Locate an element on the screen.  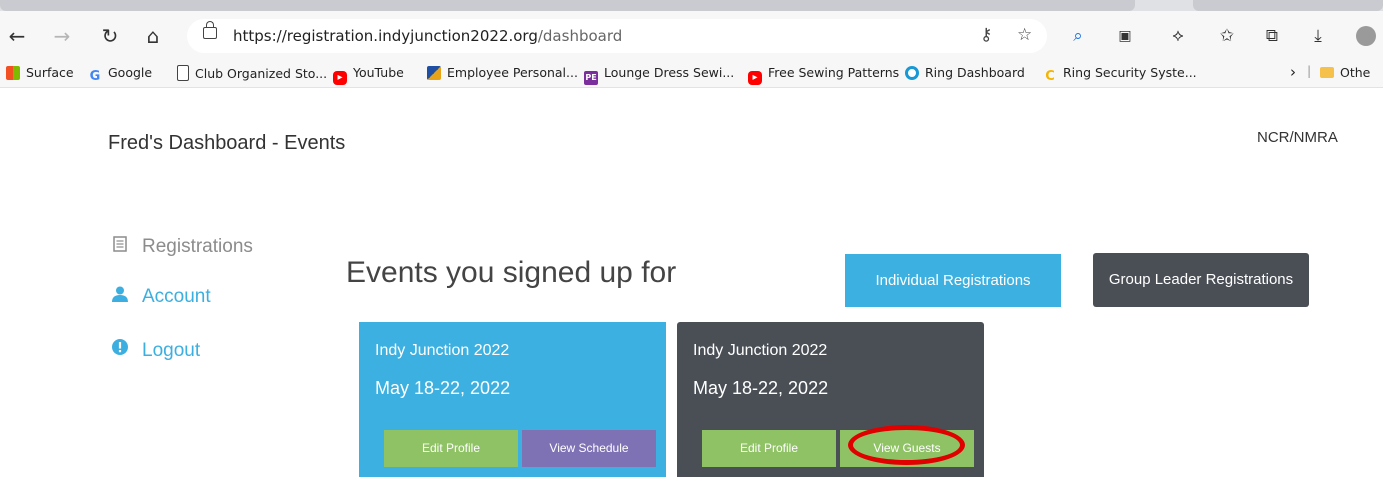
lock-icon is located at coordinates (210, 30).